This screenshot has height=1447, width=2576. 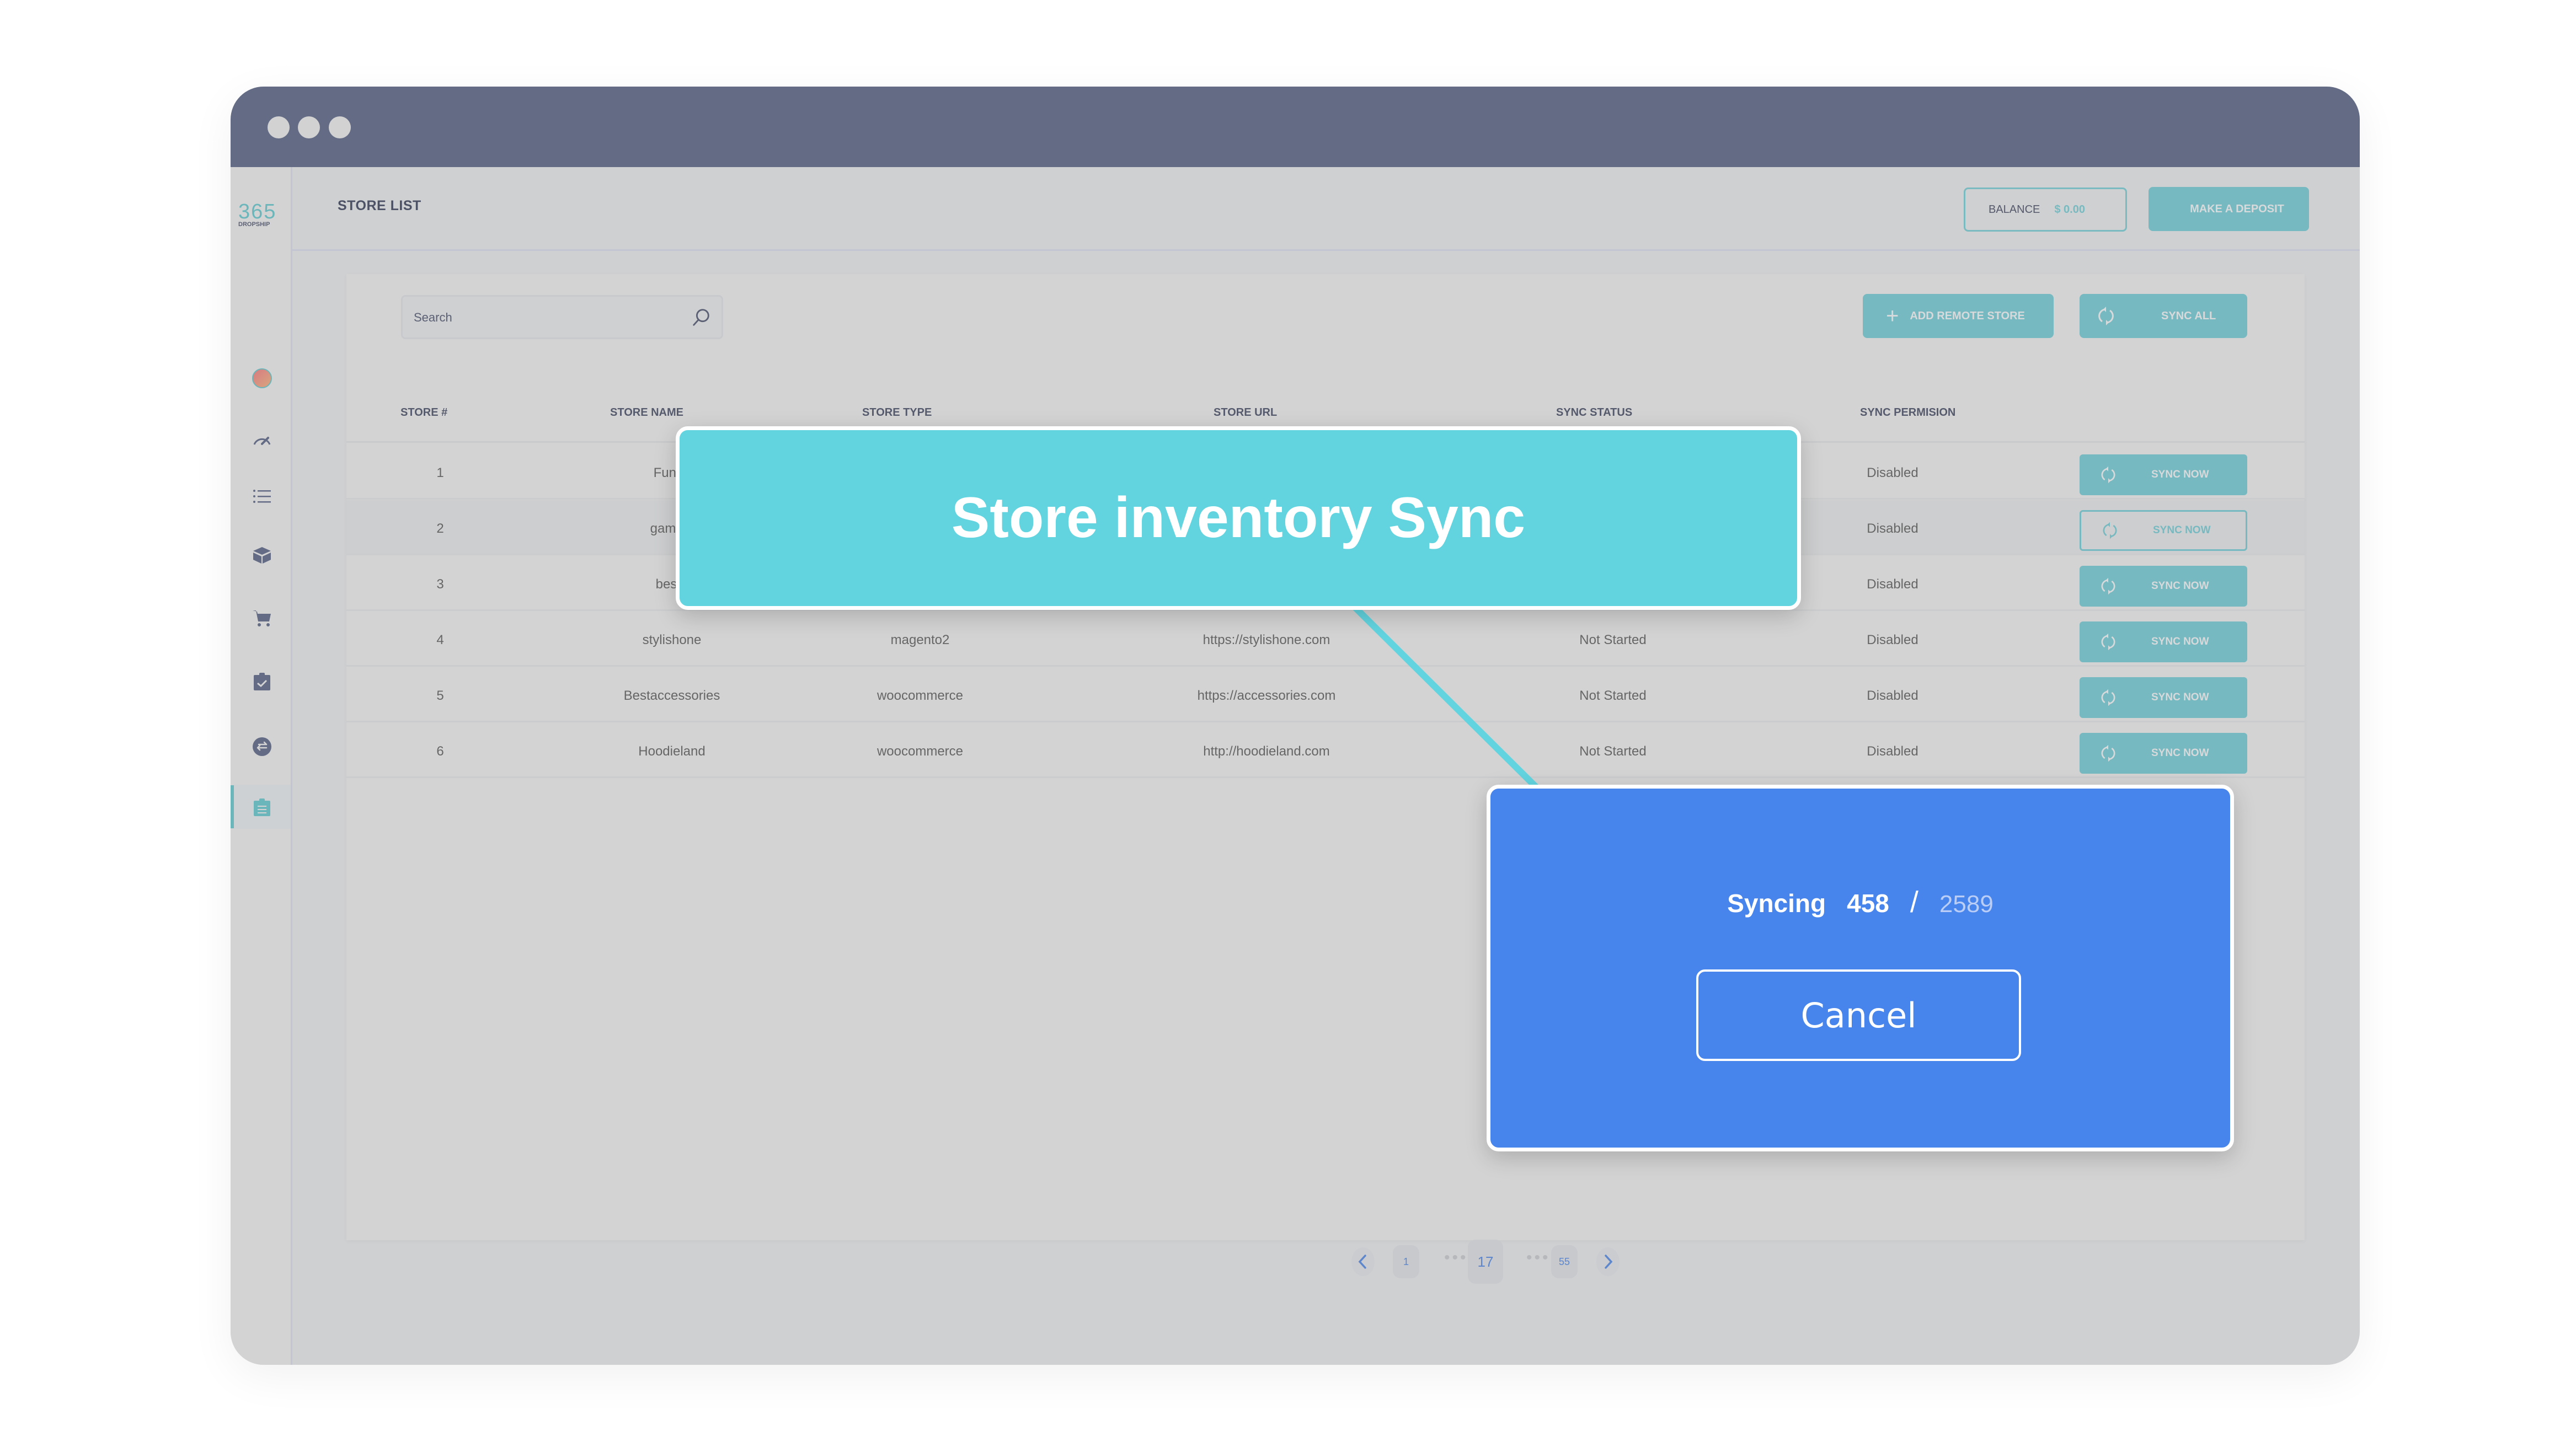 I want to click on cell-store-number: 5, so click(x=440, y=695).